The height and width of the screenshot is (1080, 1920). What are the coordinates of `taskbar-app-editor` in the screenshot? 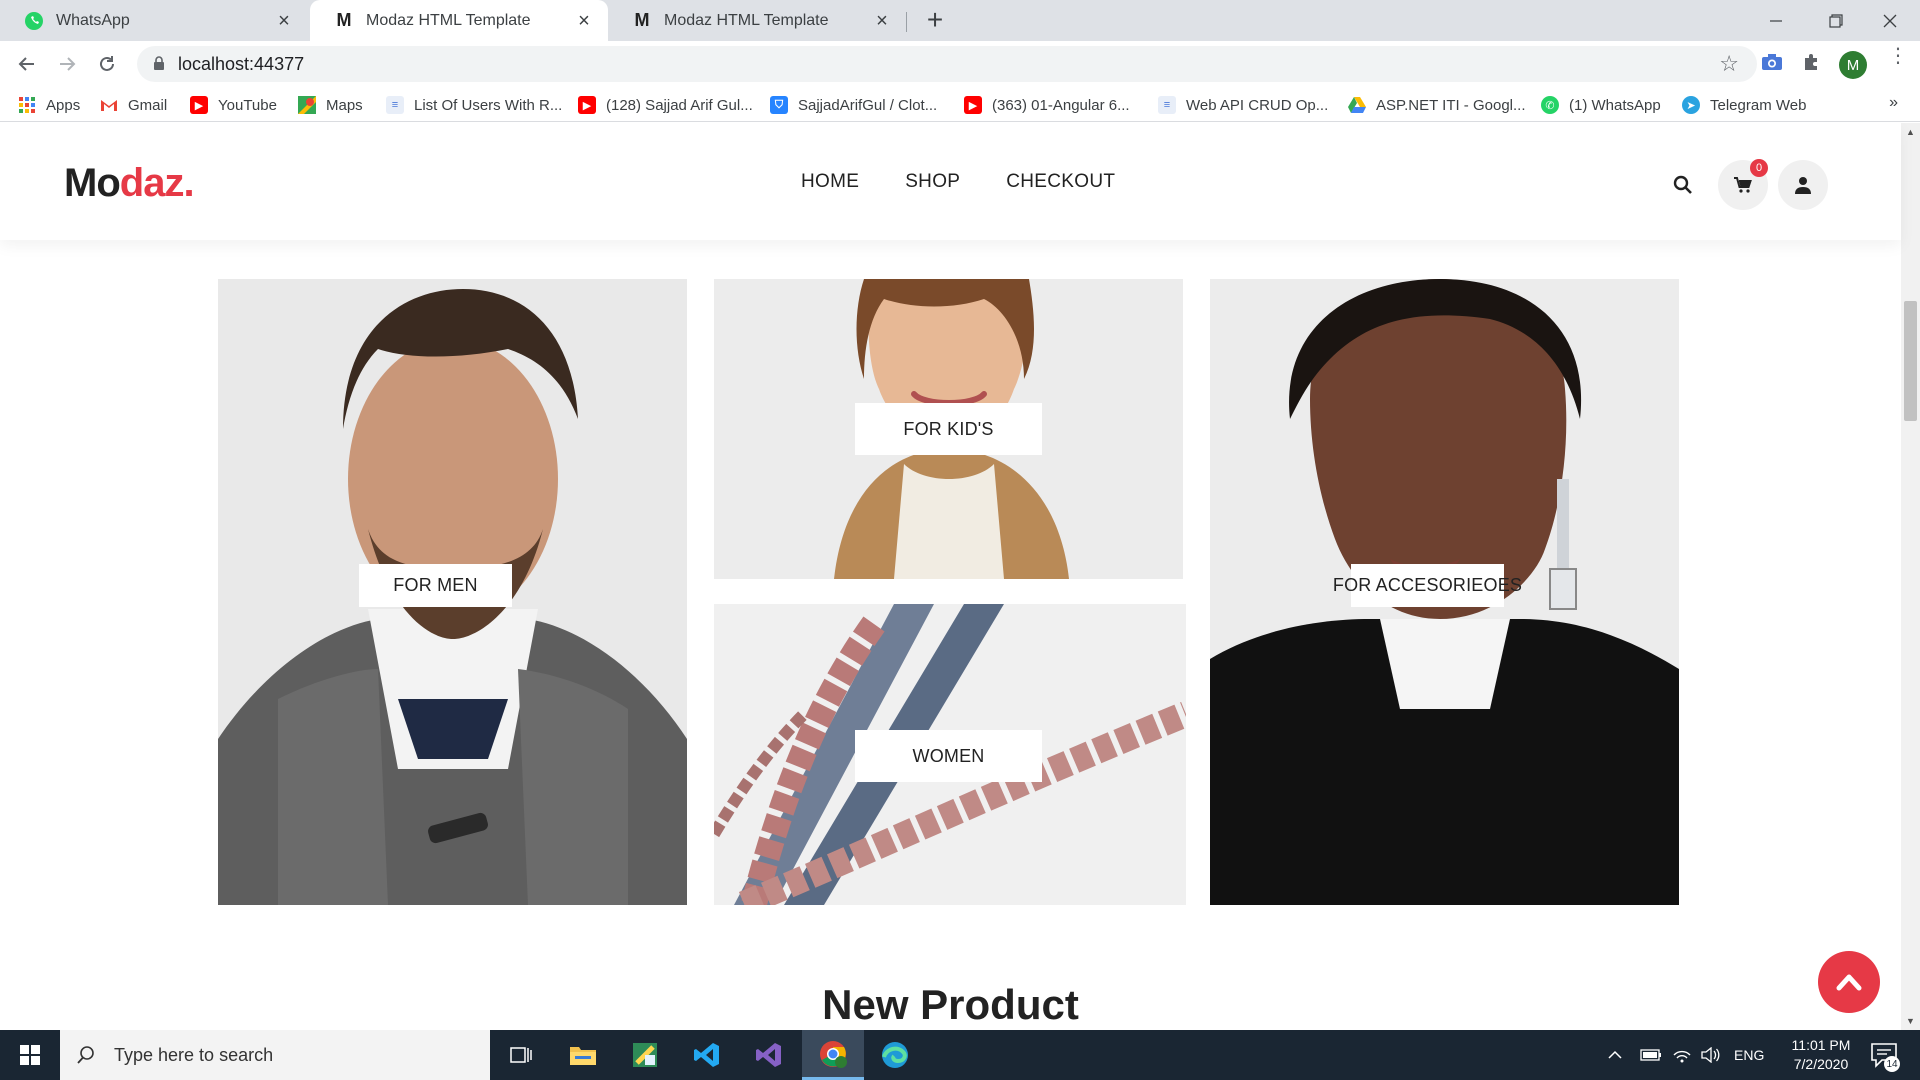 It's located at (645, 1055).